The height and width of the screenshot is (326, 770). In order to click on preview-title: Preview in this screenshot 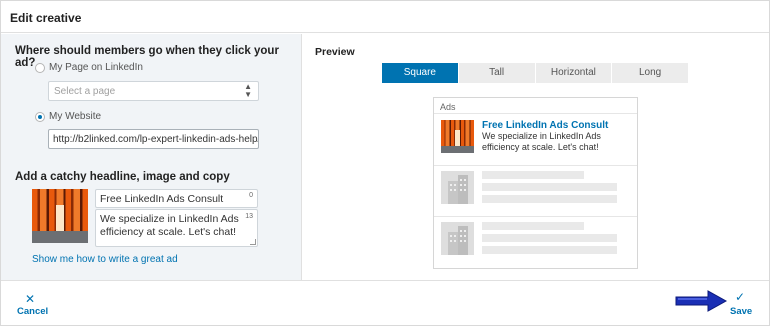, I will do `click(335, 52)`.